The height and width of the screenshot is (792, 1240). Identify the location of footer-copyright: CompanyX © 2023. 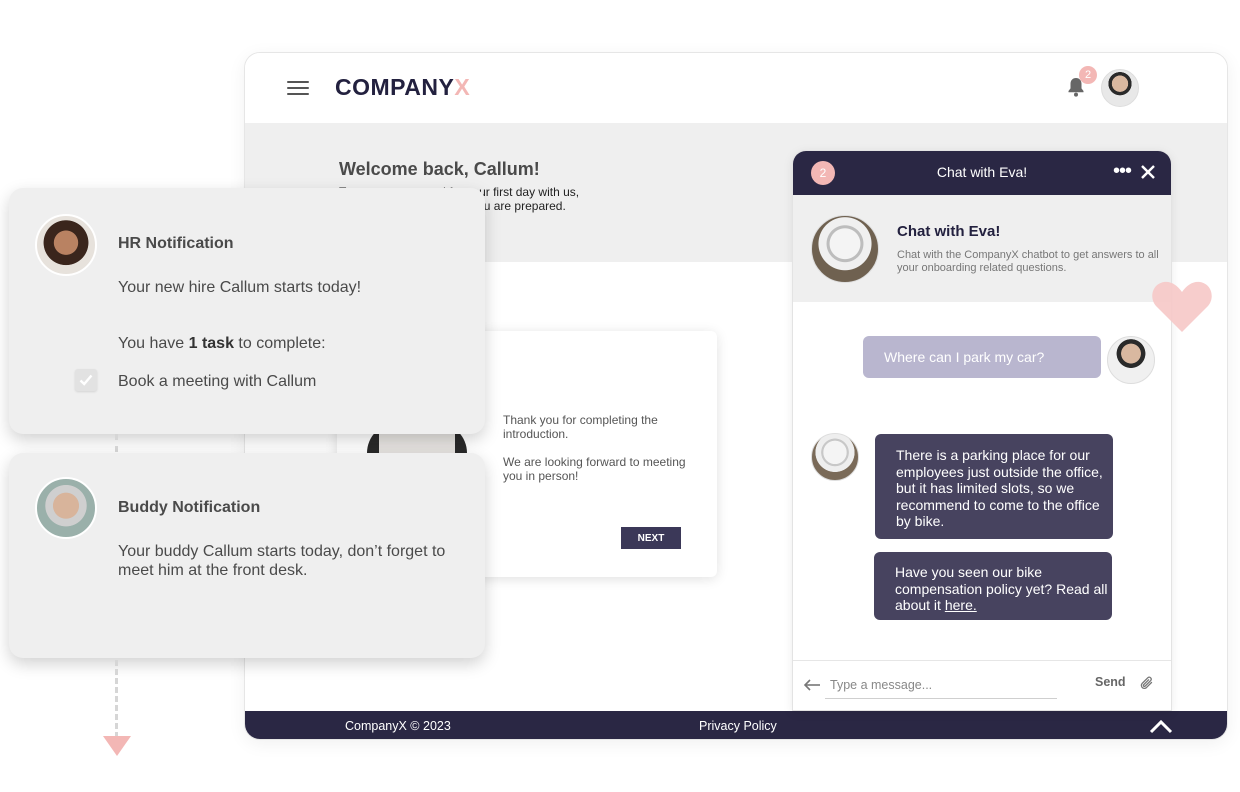
(398, 726).